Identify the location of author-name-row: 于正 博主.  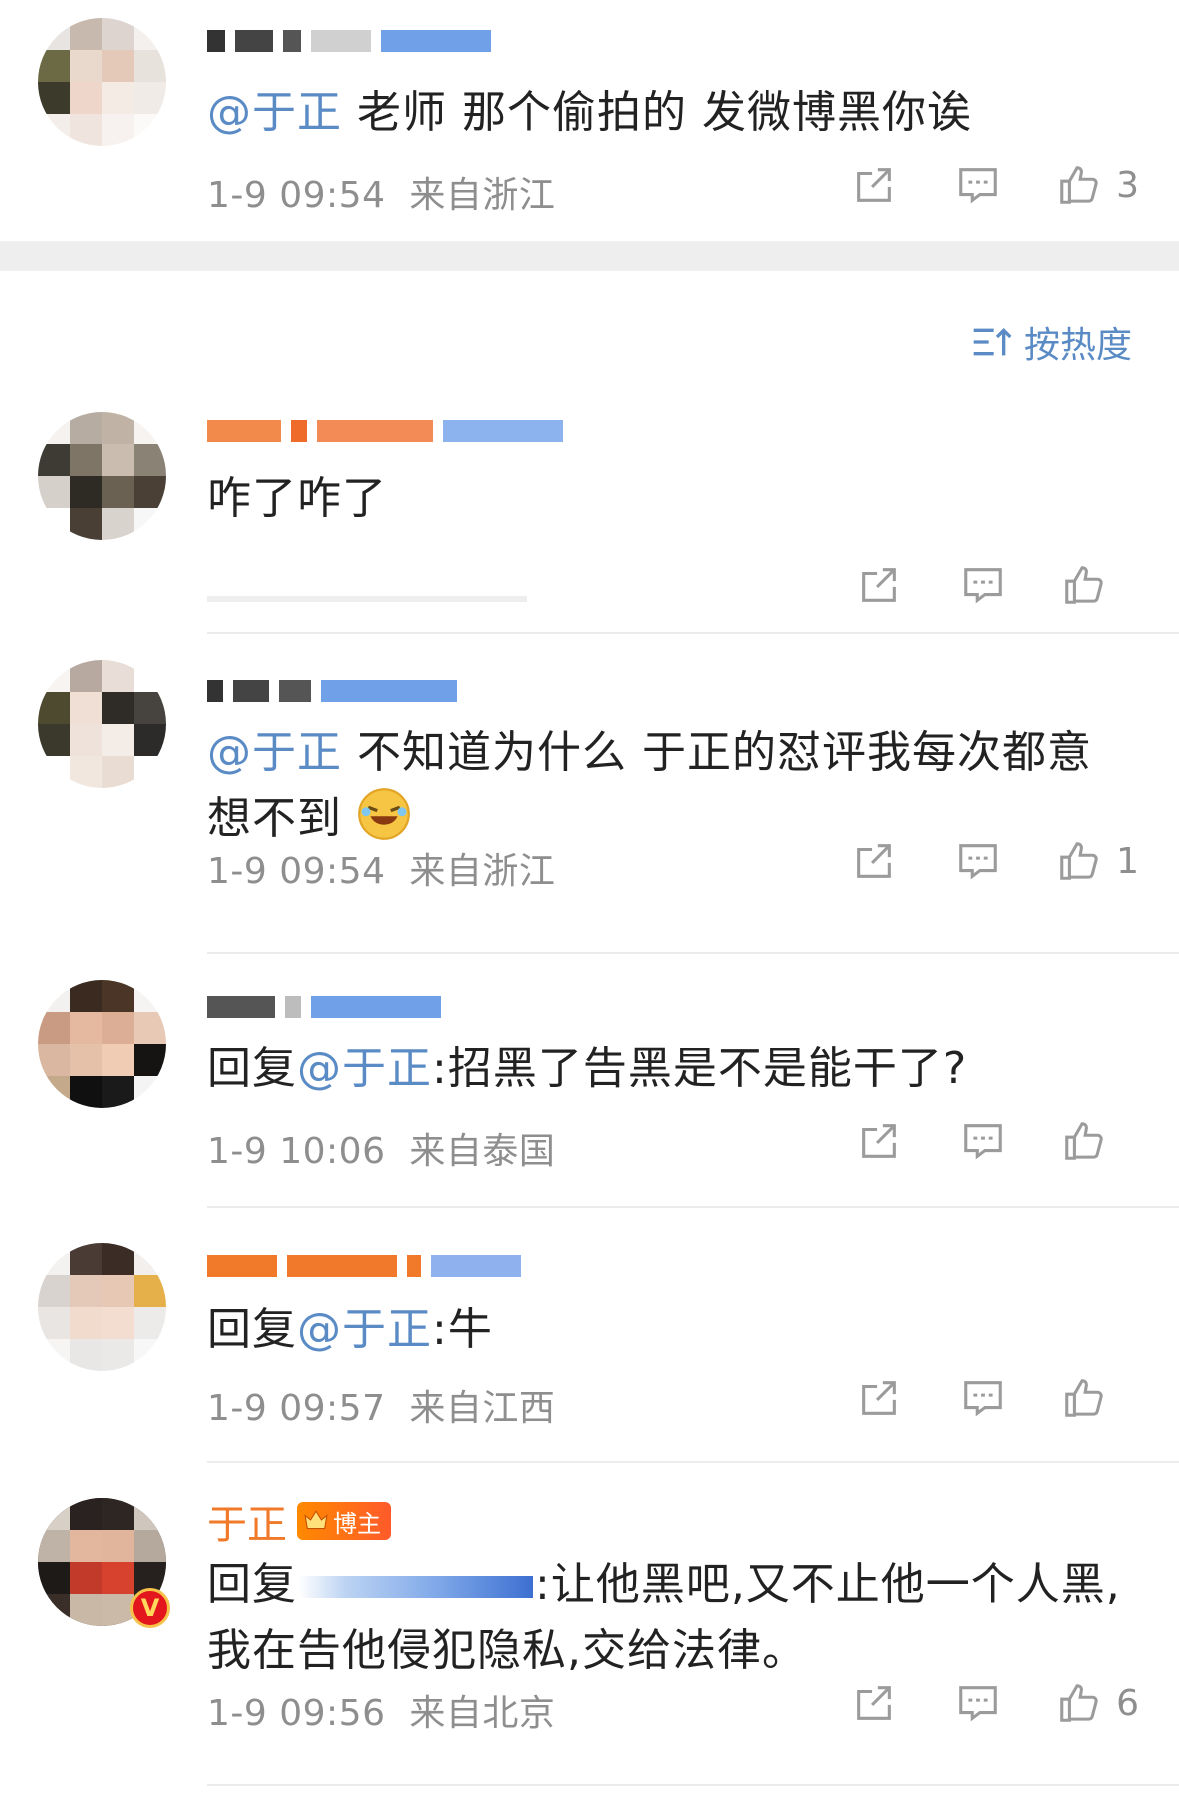
(299, 1525).